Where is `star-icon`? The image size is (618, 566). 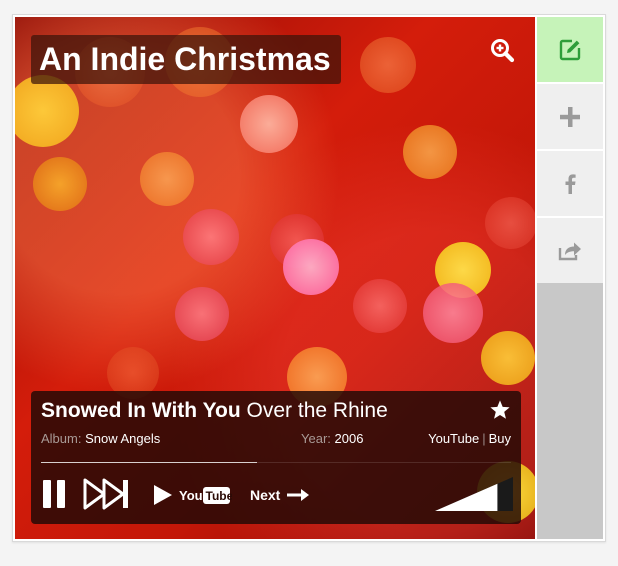 star-icon is located at coordinates (500, 409).